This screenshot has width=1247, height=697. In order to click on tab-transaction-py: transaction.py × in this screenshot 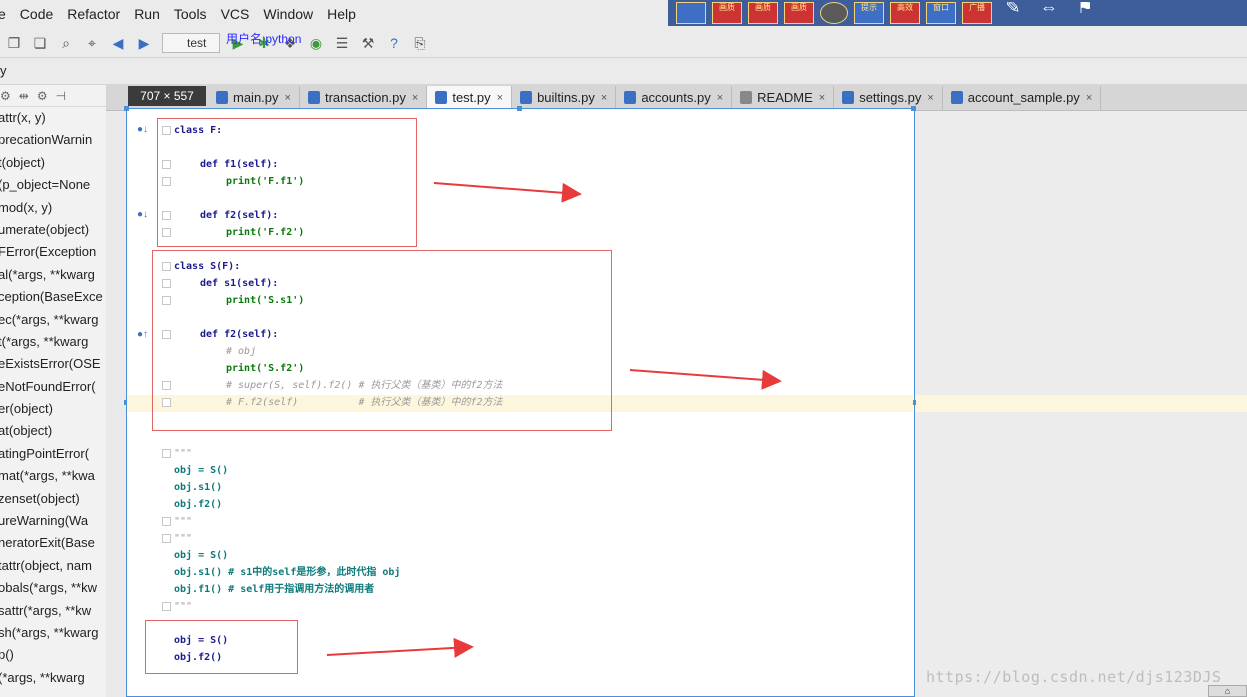, I will do `click(364, 97)`.